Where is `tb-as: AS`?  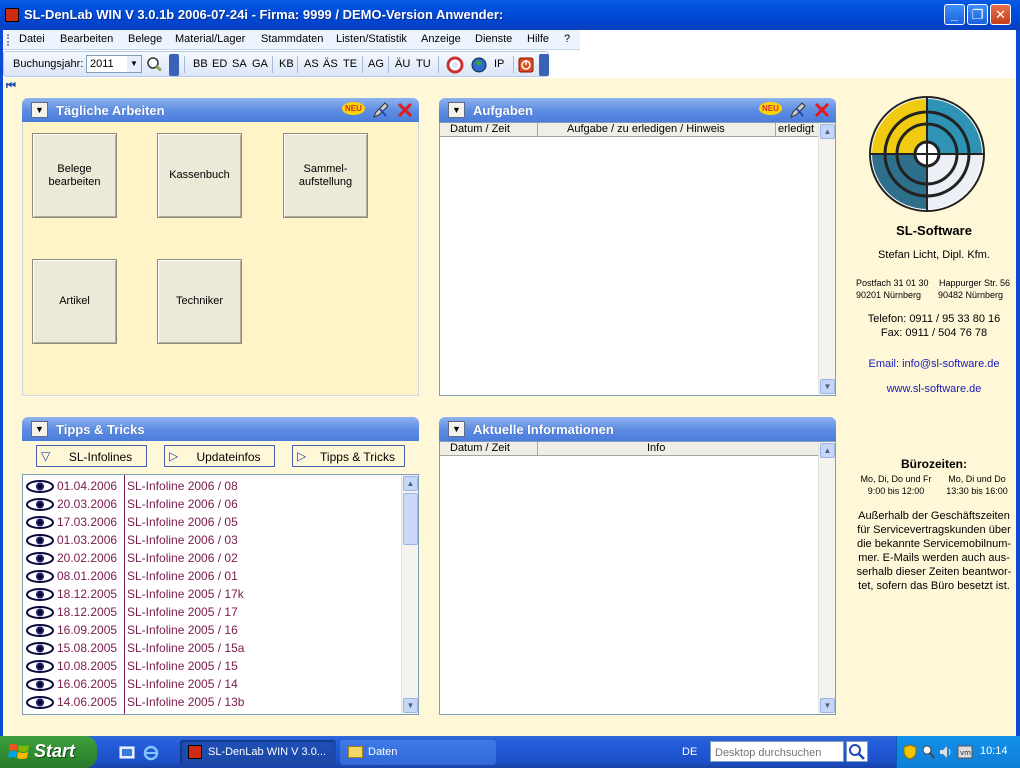 tb-as: AS is located at coordinates (311, 64).